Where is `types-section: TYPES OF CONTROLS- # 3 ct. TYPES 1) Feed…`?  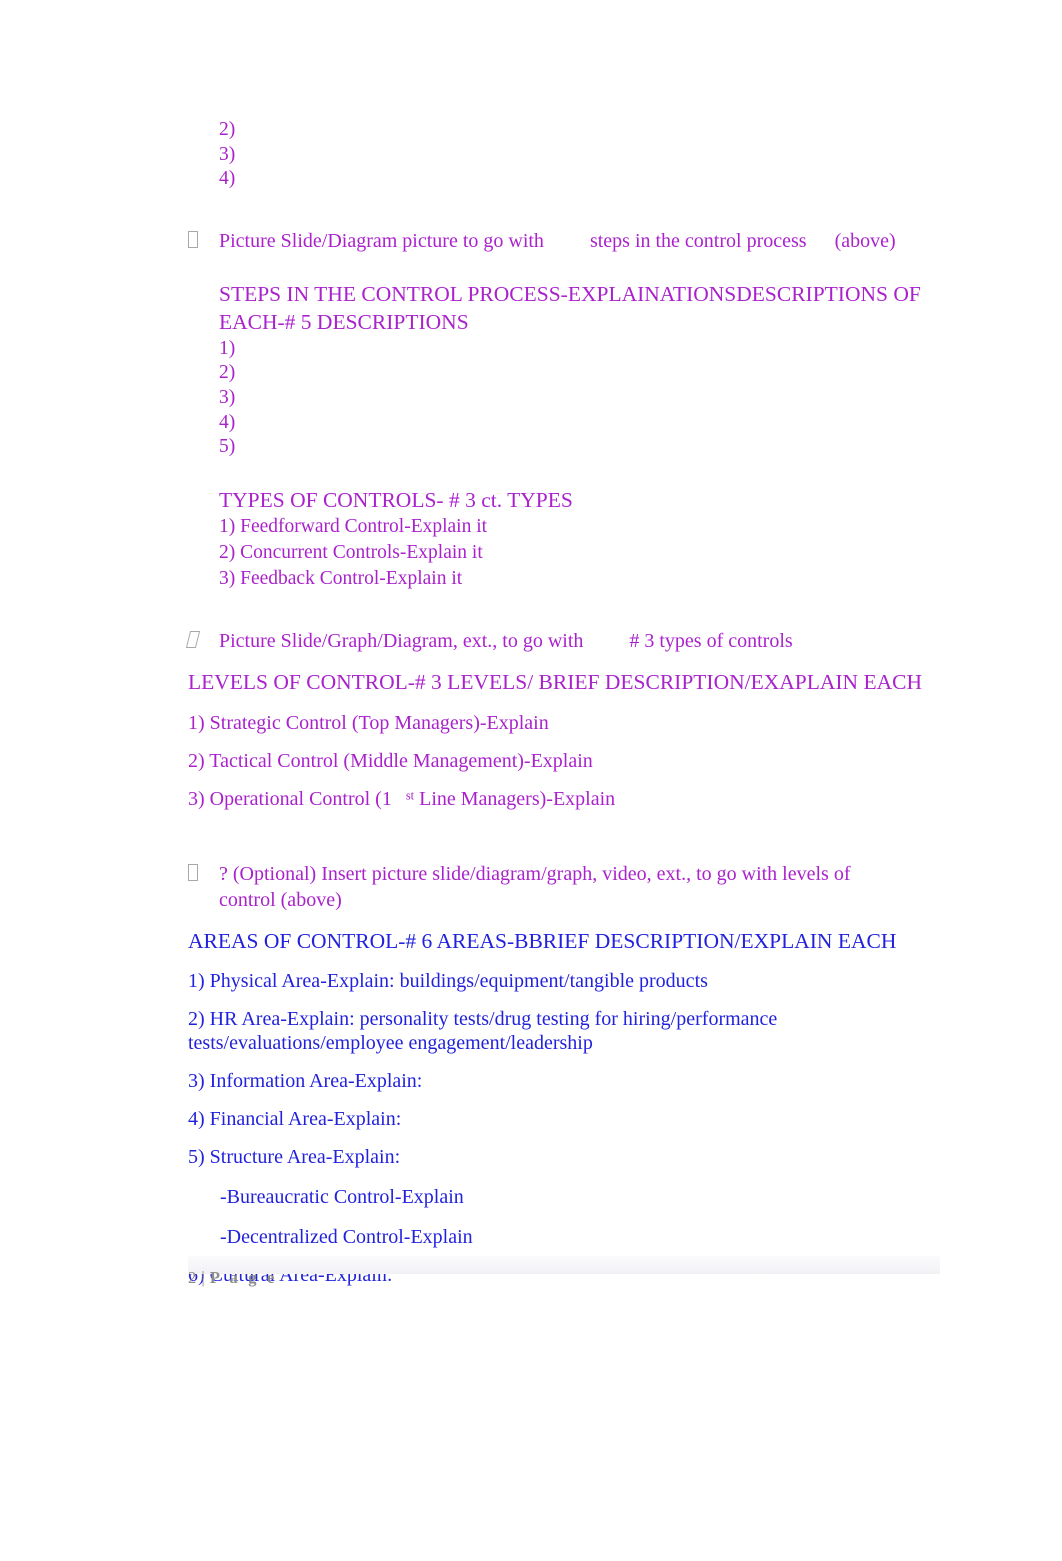
types-section: TYPES OF CONTROLS- # 3 ct. TYPES 1) Feed… is located at coordinates (568, 539).